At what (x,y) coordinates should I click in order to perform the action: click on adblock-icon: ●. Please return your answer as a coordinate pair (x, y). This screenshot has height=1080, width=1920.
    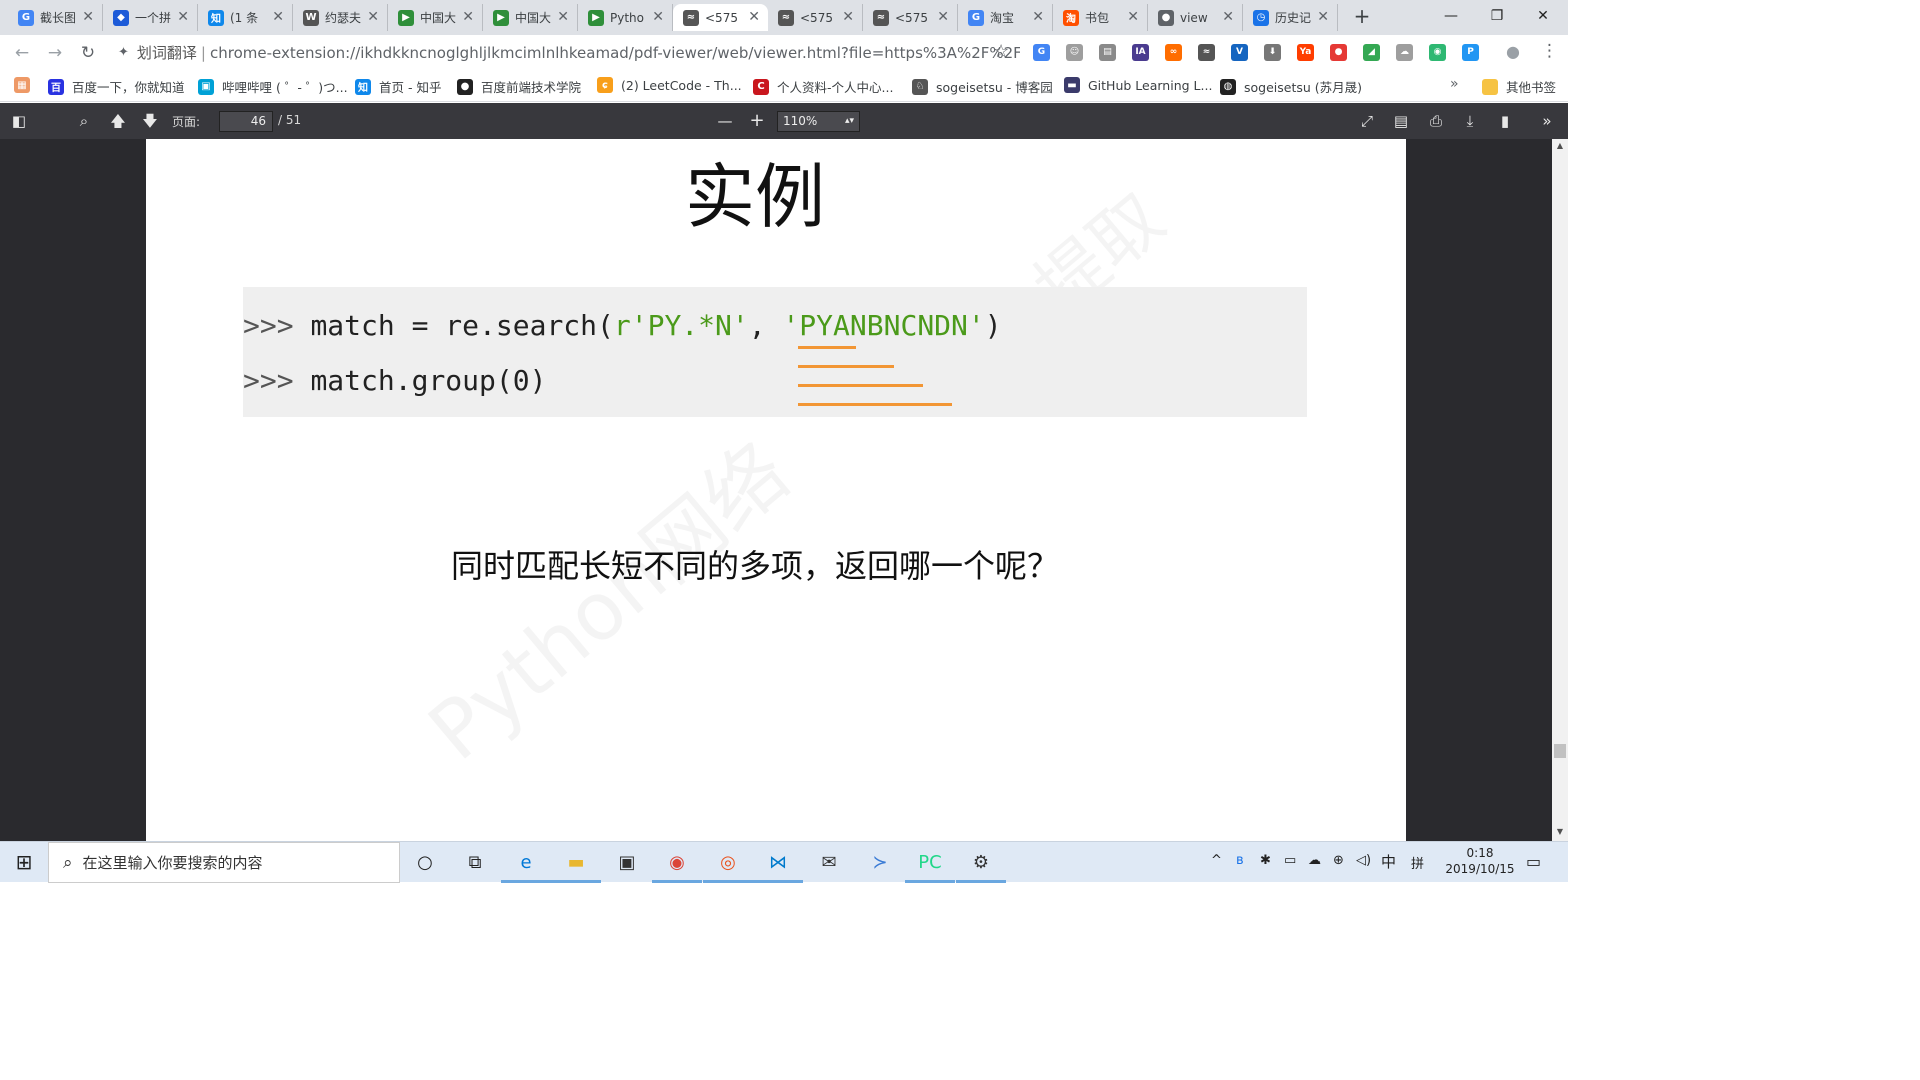
    Looking at the image, I should click on (1338, 52).